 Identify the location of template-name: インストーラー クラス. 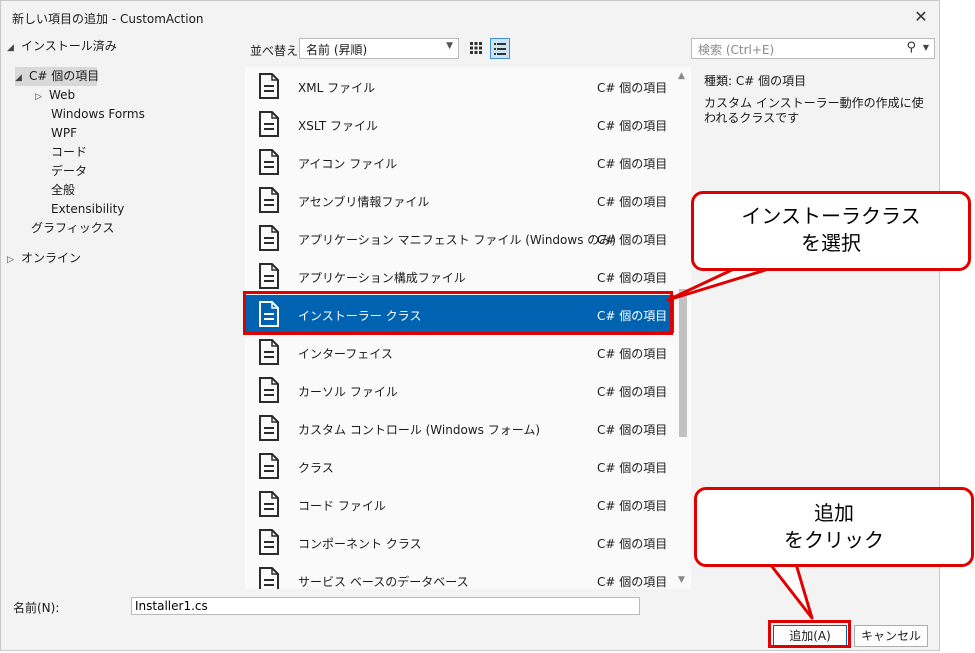
(360, 316).